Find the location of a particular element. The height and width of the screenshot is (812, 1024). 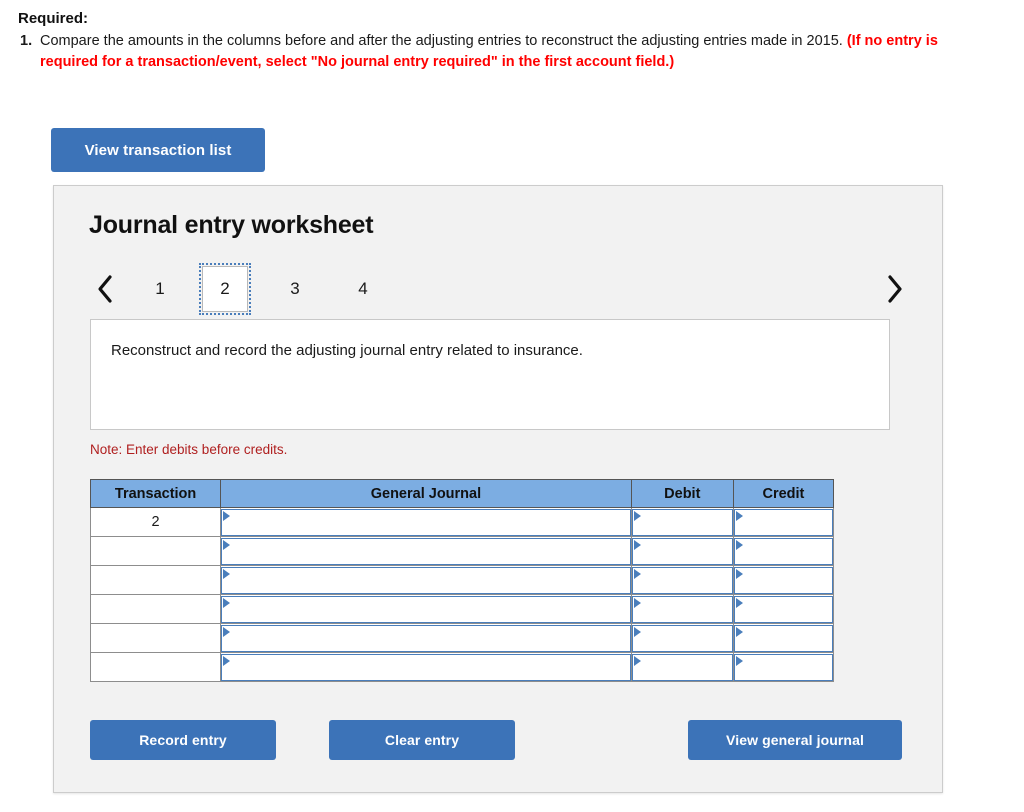

view-general-journal-button: View general journal is located at coordinates (795, 740).